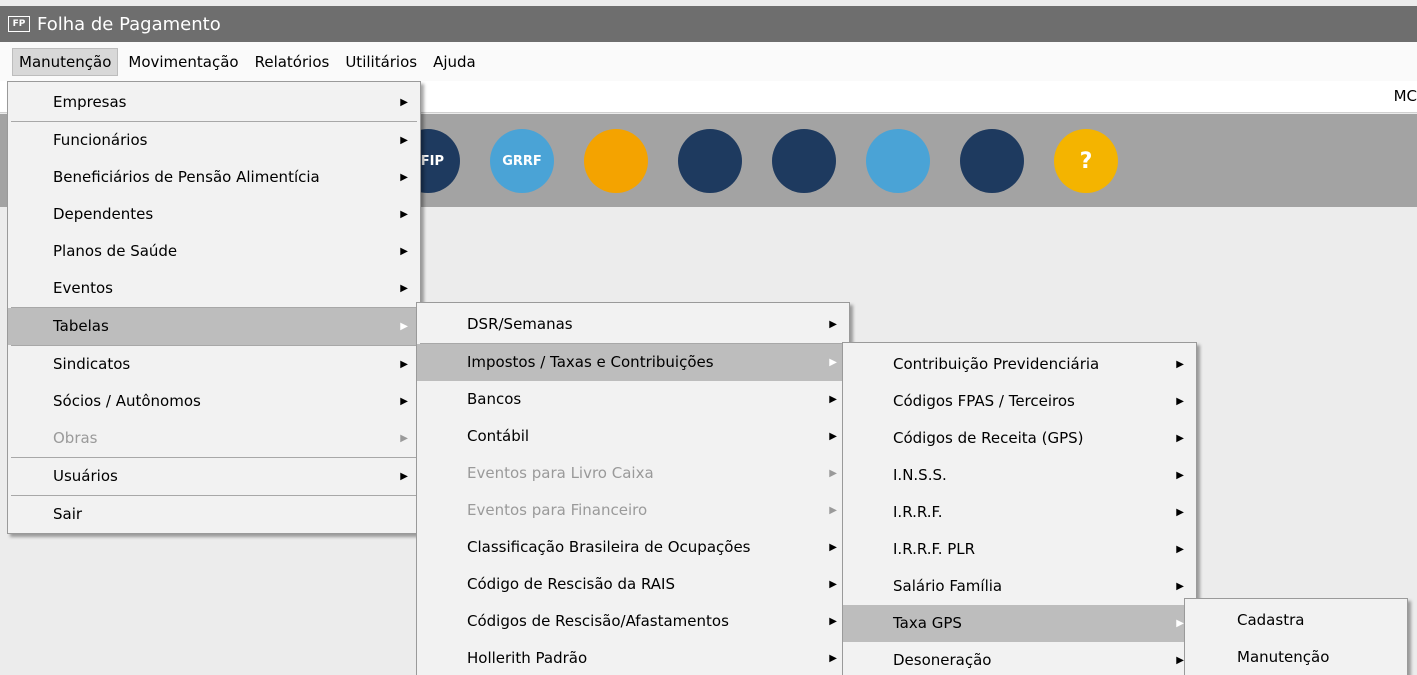 This screenshot has width=1417, height=675. Describe the element at coordinates (633, 436) in the screenshot. I see `menu-item-contabil: Contábil ▶` at that location.